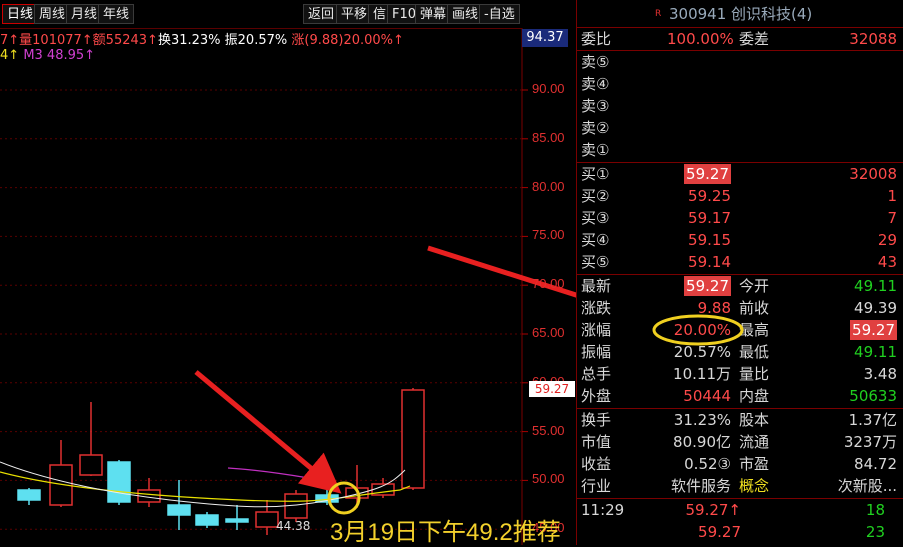 This screenshot has width=903, height=547. What do you see at coordinates (595, 262) in the screenshot?
I see `buy-level-label: 买⑤` at bounding box center [595, 262].